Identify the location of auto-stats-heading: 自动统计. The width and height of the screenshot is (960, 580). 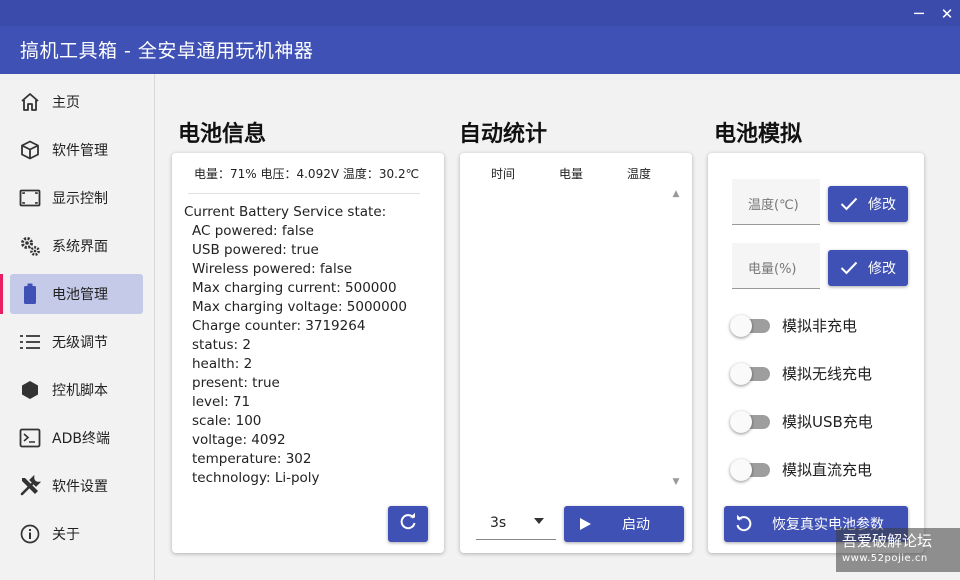
(503, 134).